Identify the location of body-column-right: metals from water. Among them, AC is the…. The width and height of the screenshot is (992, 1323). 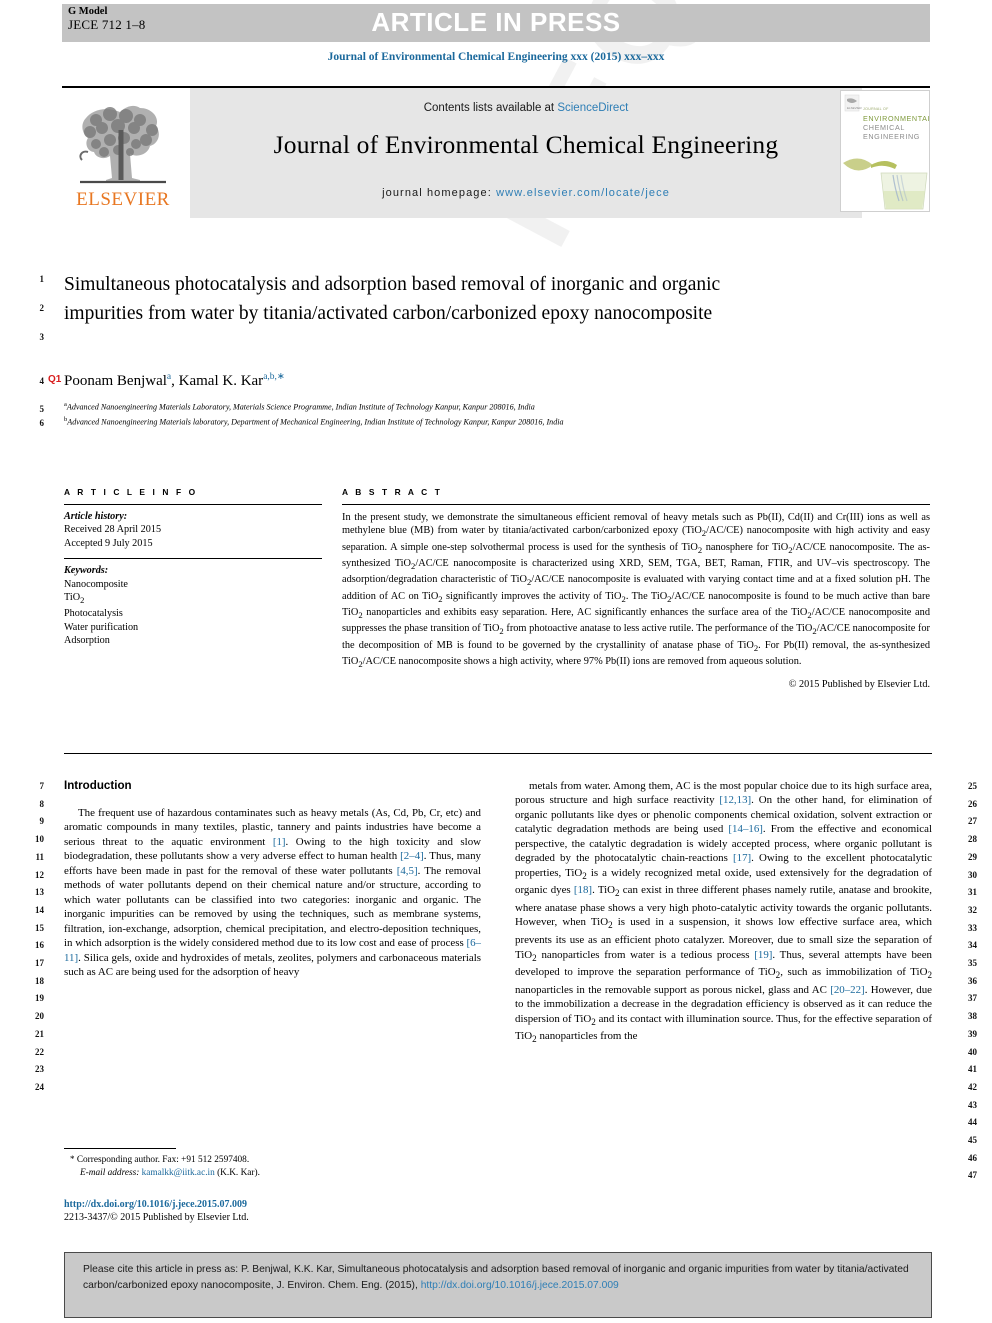
(723, 913).